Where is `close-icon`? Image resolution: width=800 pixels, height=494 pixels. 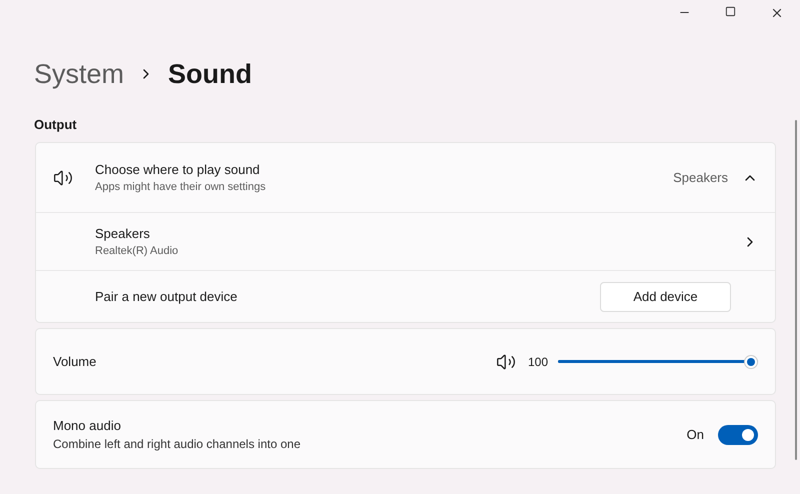
close-icon is located at coordinates (777, 13).